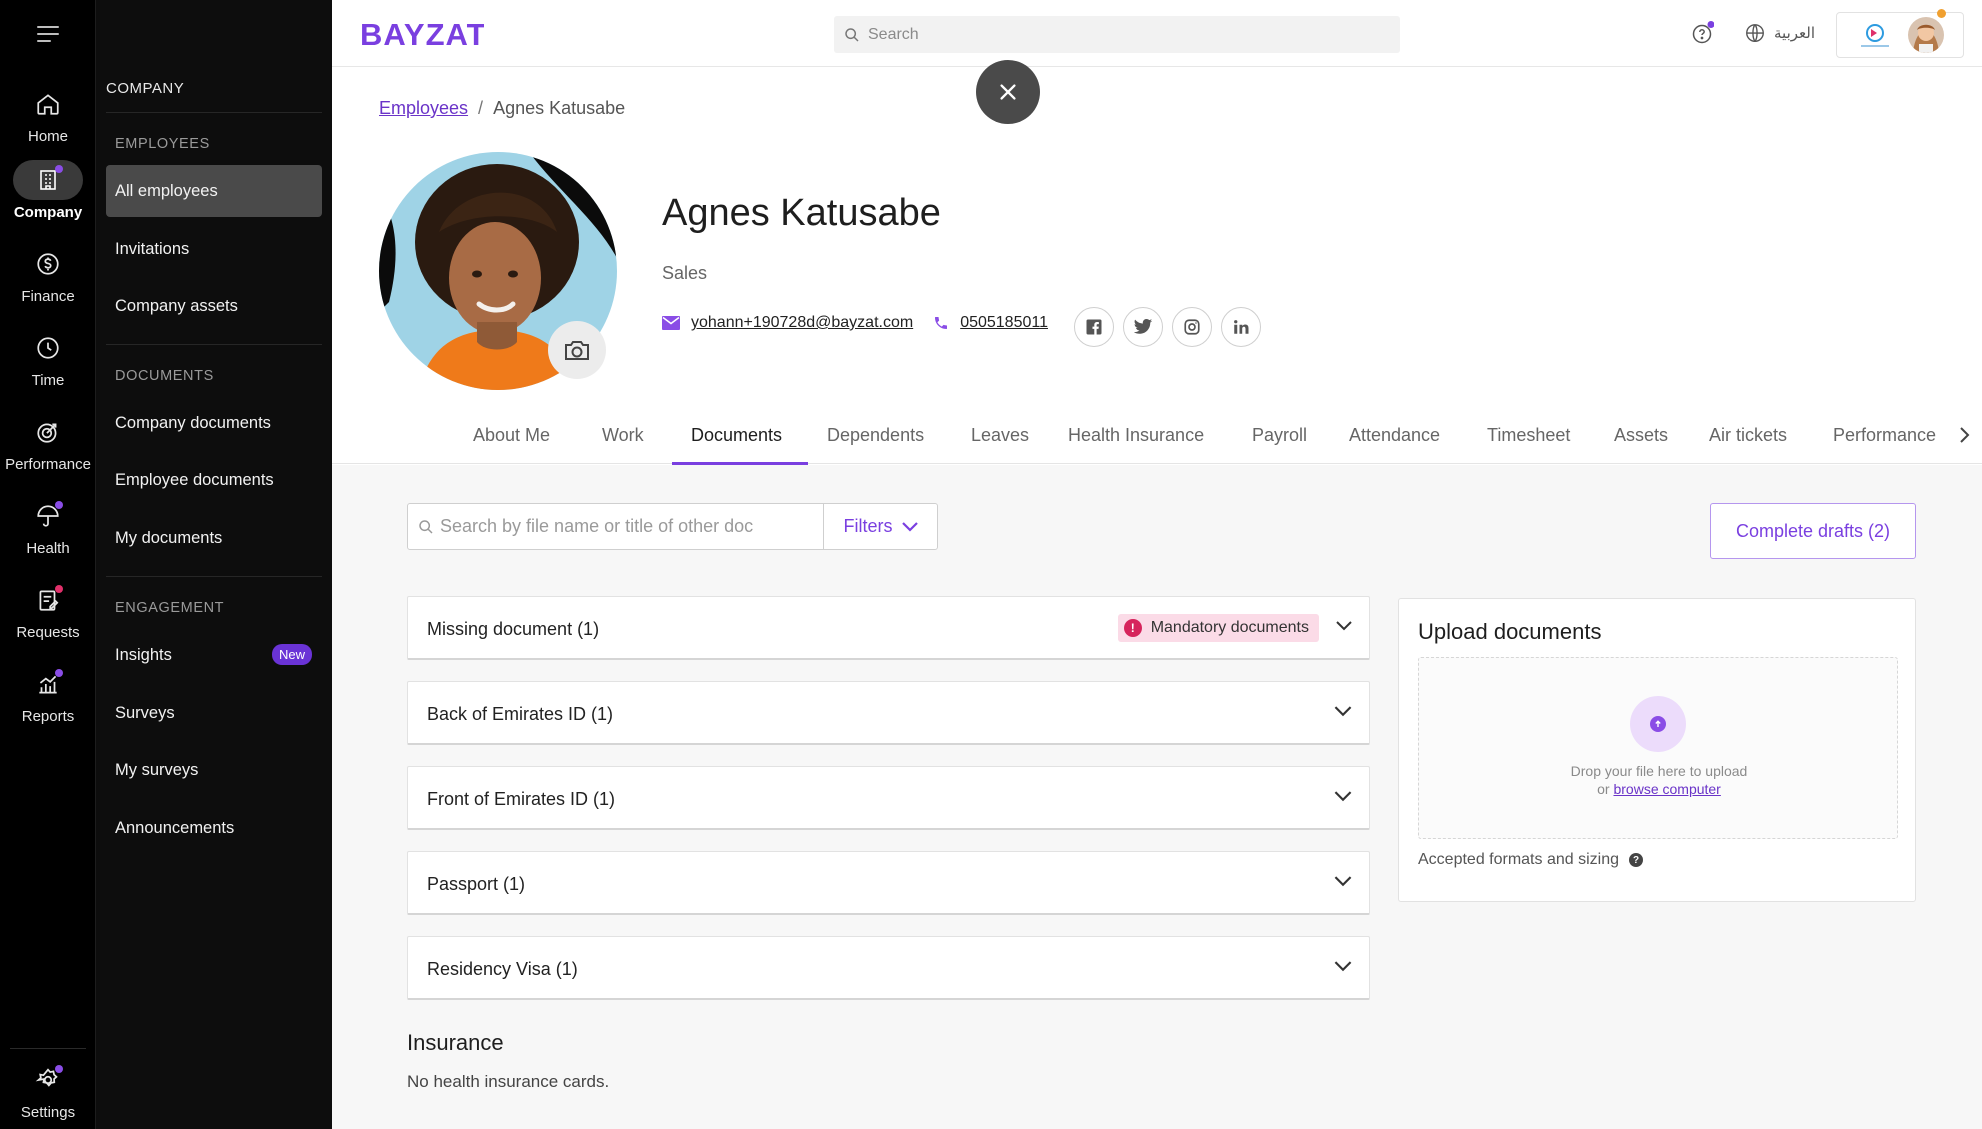 Image resolution: width=1982 pixels, height=1129 pixels. I want to click on menu-icon, so click(48, 34).